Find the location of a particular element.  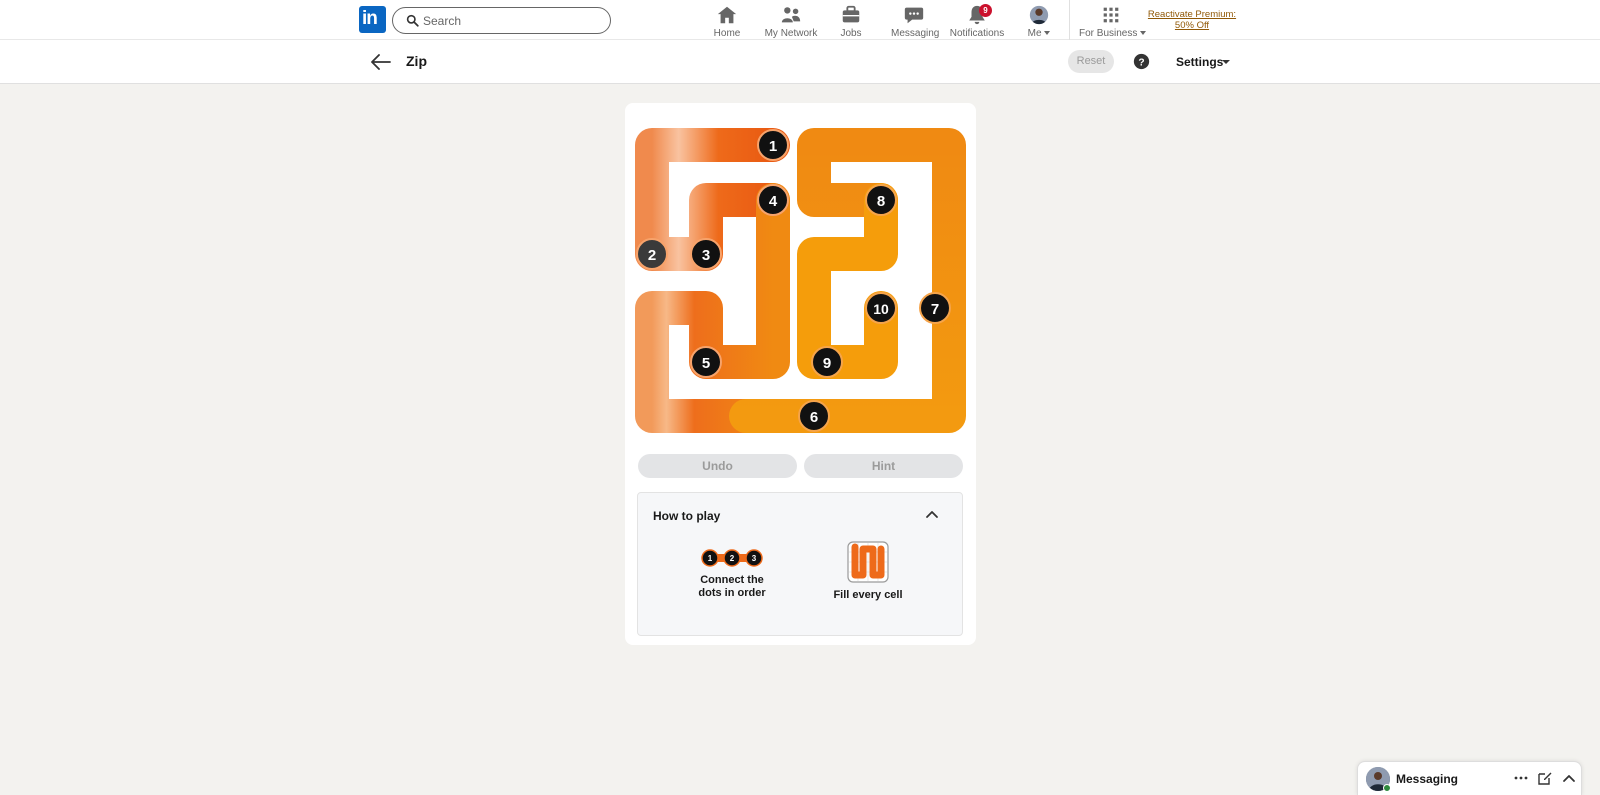

logo-text: in is located at coordinates (370, 18).